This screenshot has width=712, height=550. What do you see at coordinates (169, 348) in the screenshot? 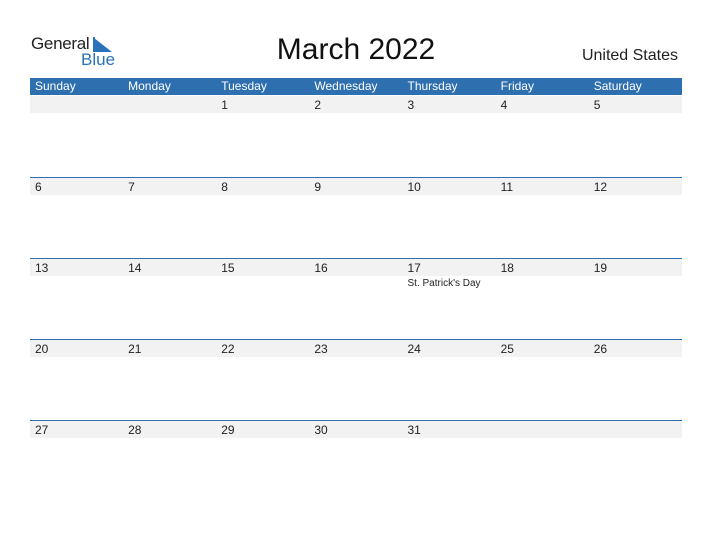
I see `day-cell: 21` at bounding box center [169, 348].